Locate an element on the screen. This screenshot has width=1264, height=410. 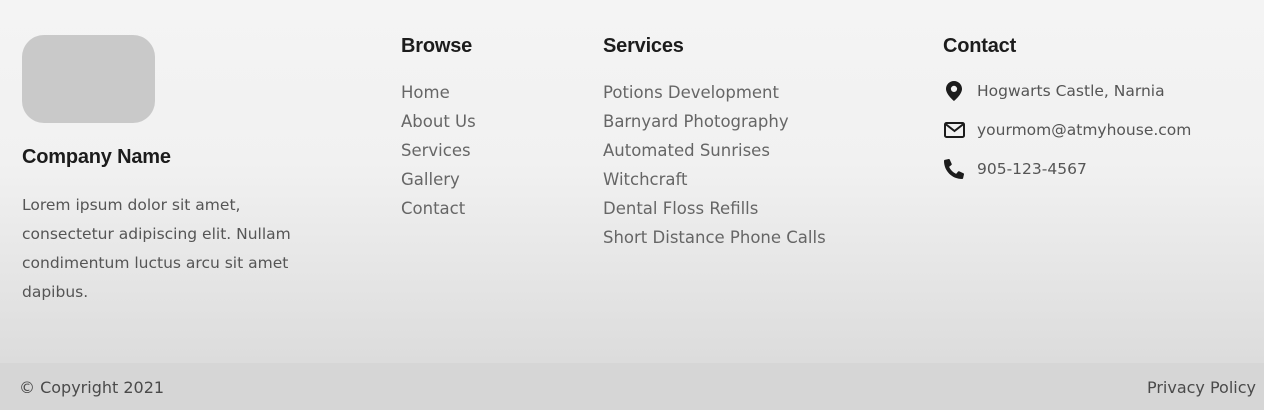
services-link-dental-floss-refills: Dental Floss Refills is located at coordinates (714, 208).